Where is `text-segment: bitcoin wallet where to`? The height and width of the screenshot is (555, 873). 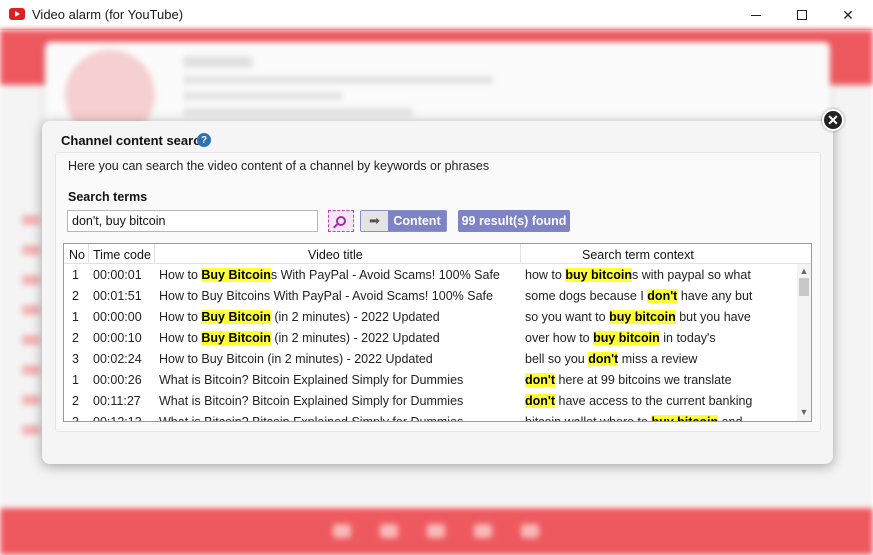
text-segment: bitcoin wallet where to is located at coordinates (588, 418).